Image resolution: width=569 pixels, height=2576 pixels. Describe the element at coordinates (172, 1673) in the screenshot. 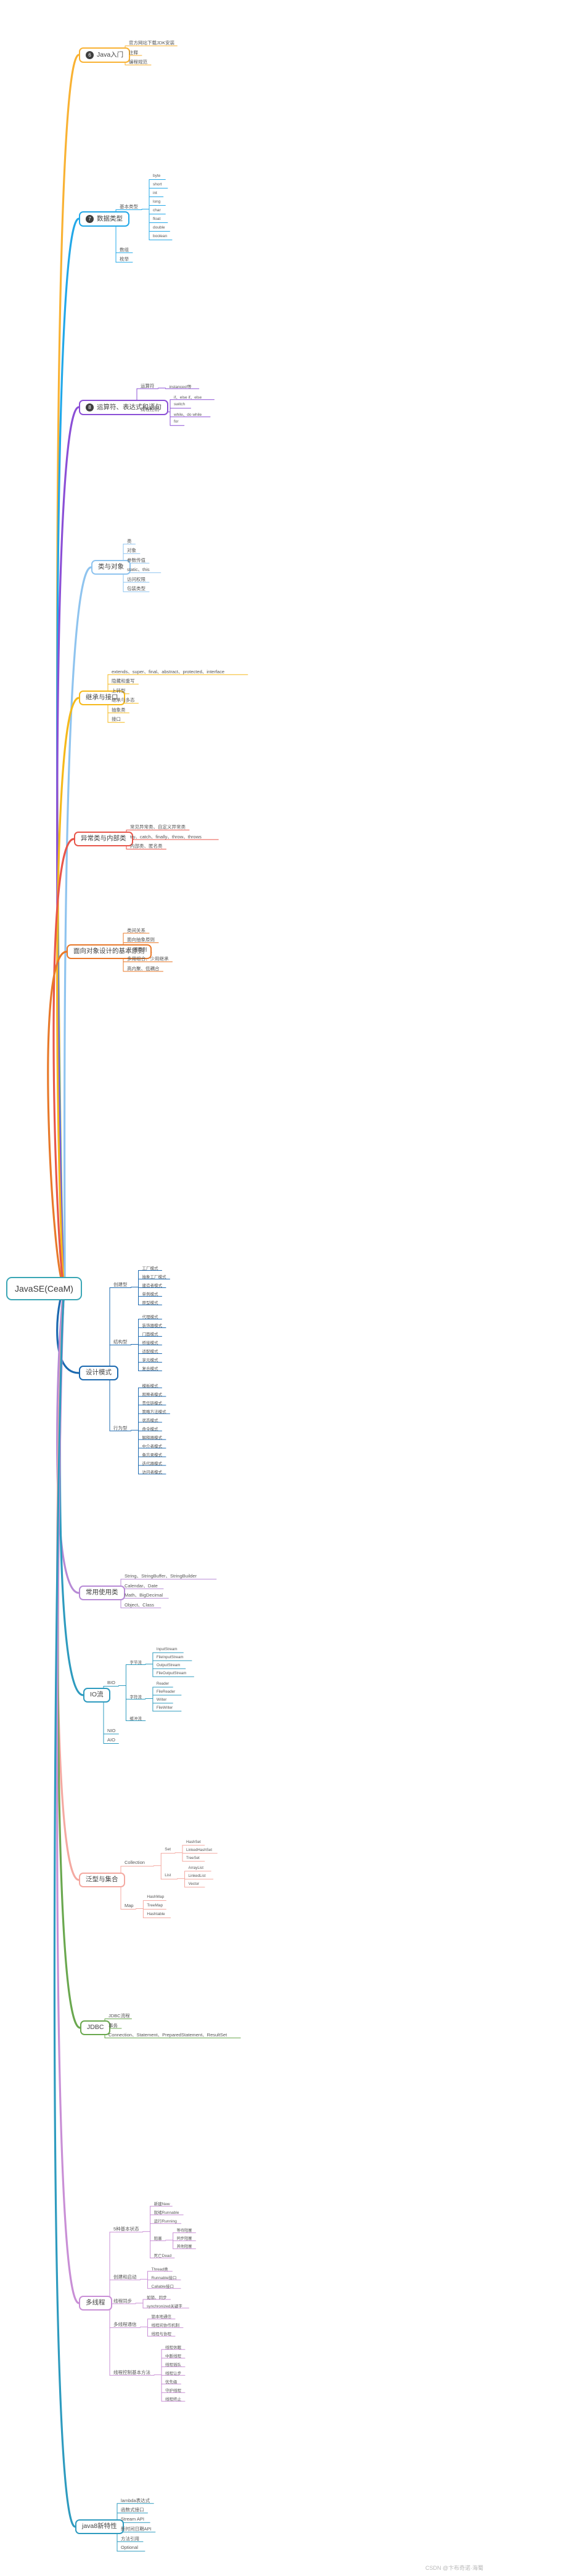

I see `leaf-io-4-3: FileOutputStream` at that location.